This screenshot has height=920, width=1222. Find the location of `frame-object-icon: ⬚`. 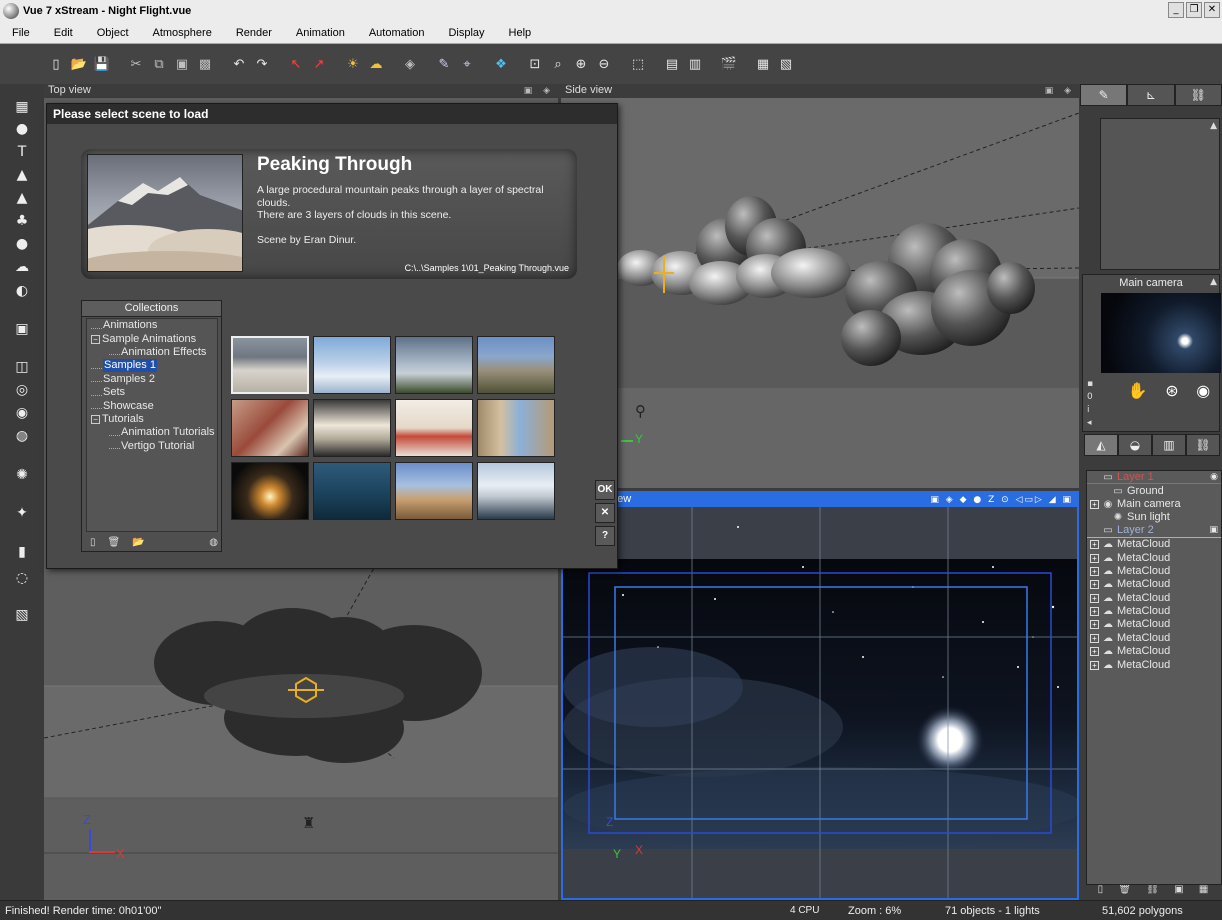

frame-object-icon: ⬚ is located at coordinates (638, 64).